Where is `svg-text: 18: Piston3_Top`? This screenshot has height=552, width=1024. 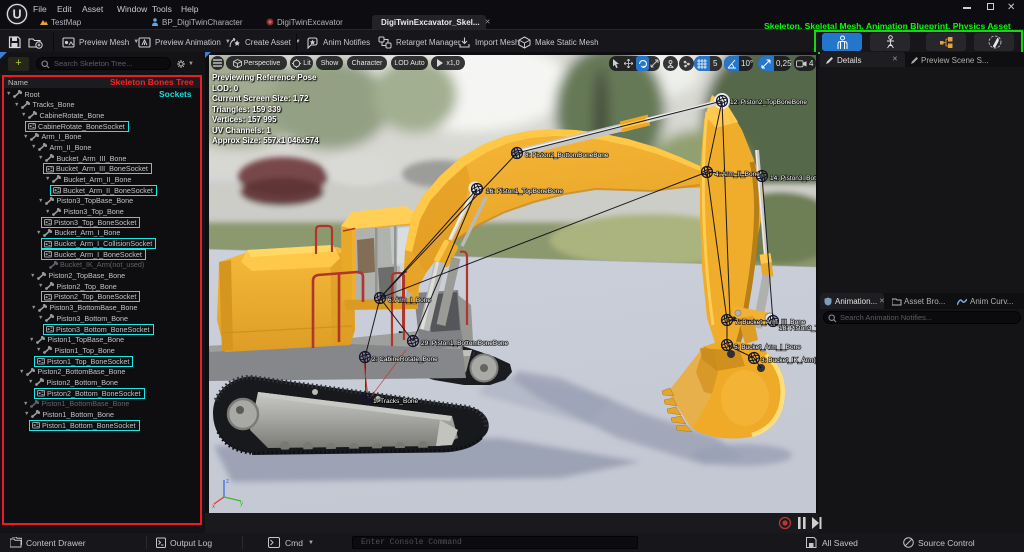
svg-text: 18: Piston3_Top is located at coordinates (798, 328).